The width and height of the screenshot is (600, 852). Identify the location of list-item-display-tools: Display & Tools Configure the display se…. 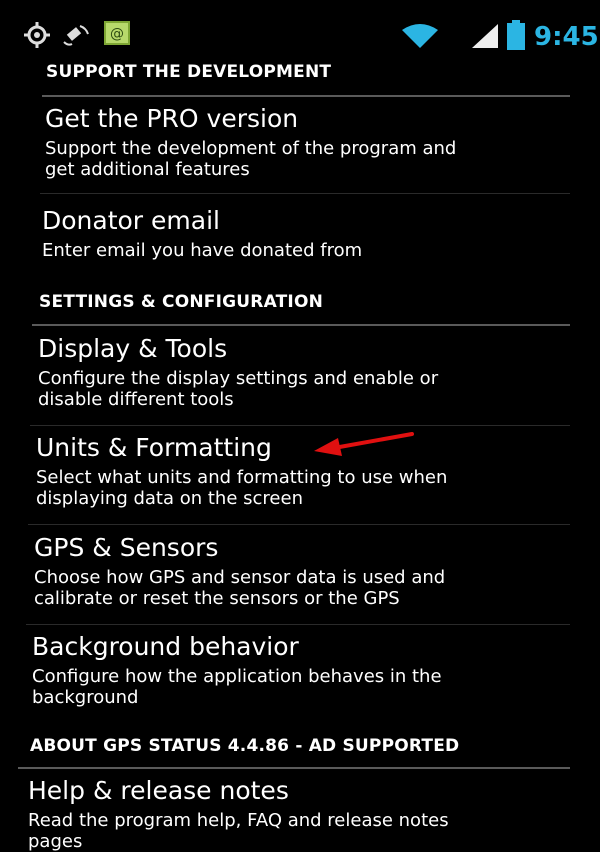
(238, 372).